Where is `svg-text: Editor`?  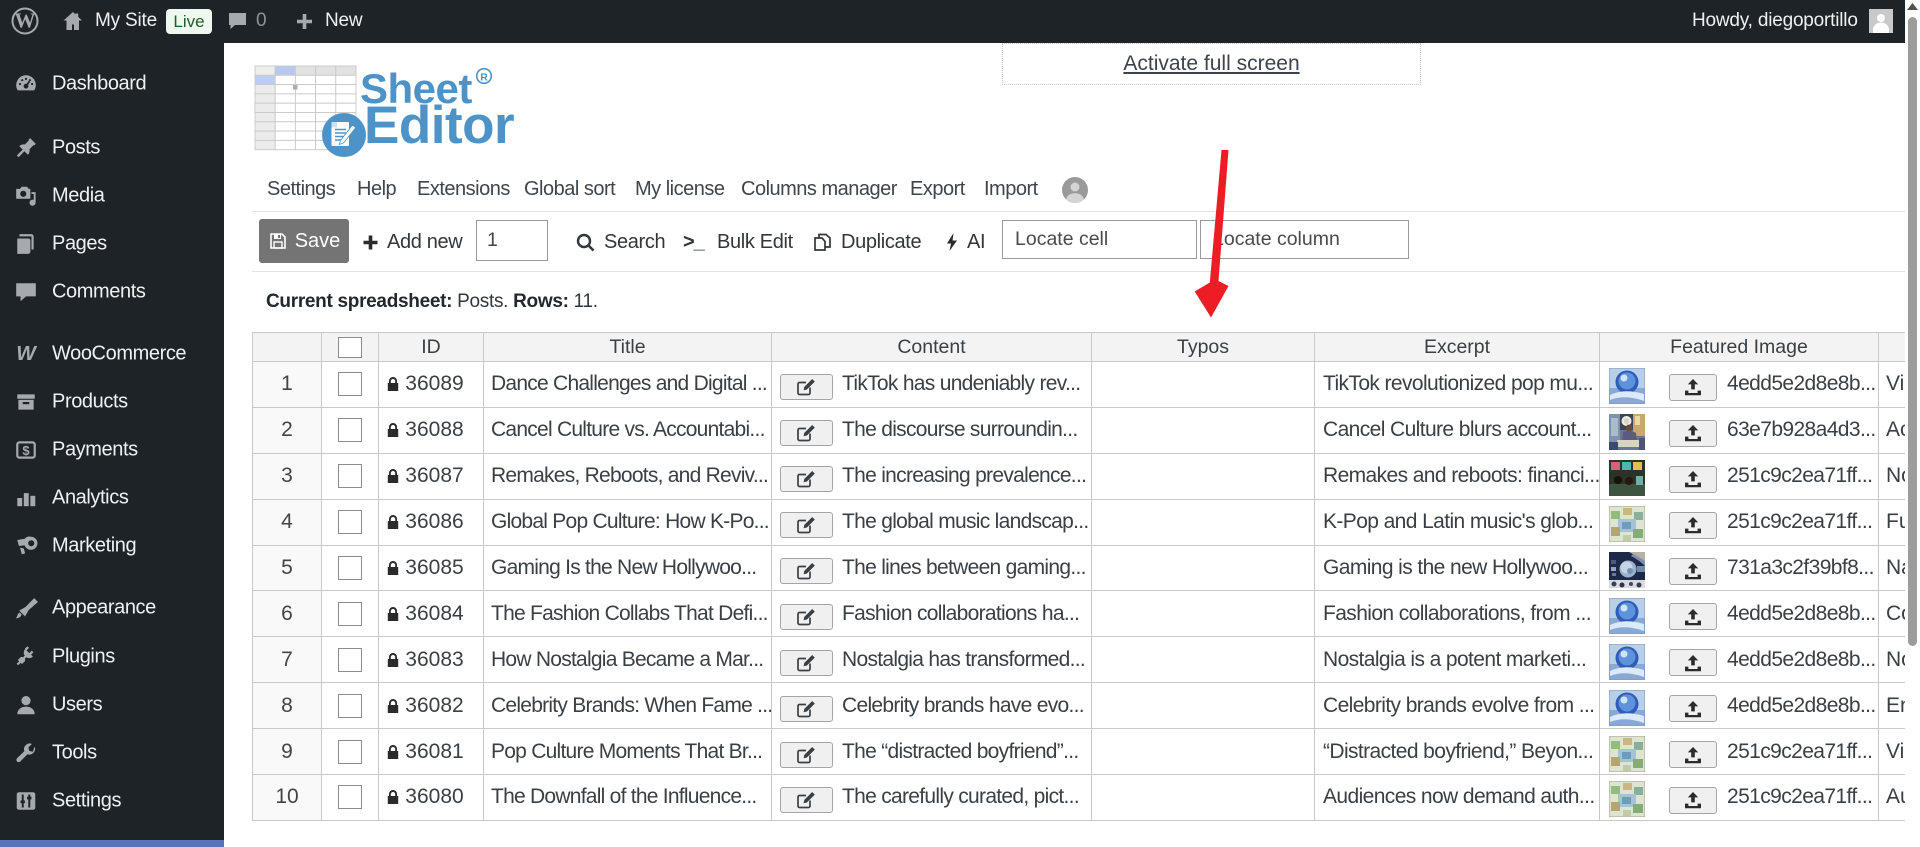 svg-text: Editor is located at coordinates (439, 125).